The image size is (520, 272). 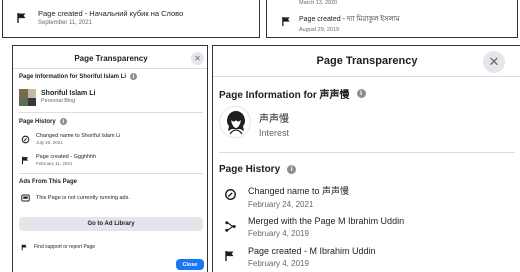 I want to click on history-entry-date: August 29, 2019, so click(x=319, y=30).